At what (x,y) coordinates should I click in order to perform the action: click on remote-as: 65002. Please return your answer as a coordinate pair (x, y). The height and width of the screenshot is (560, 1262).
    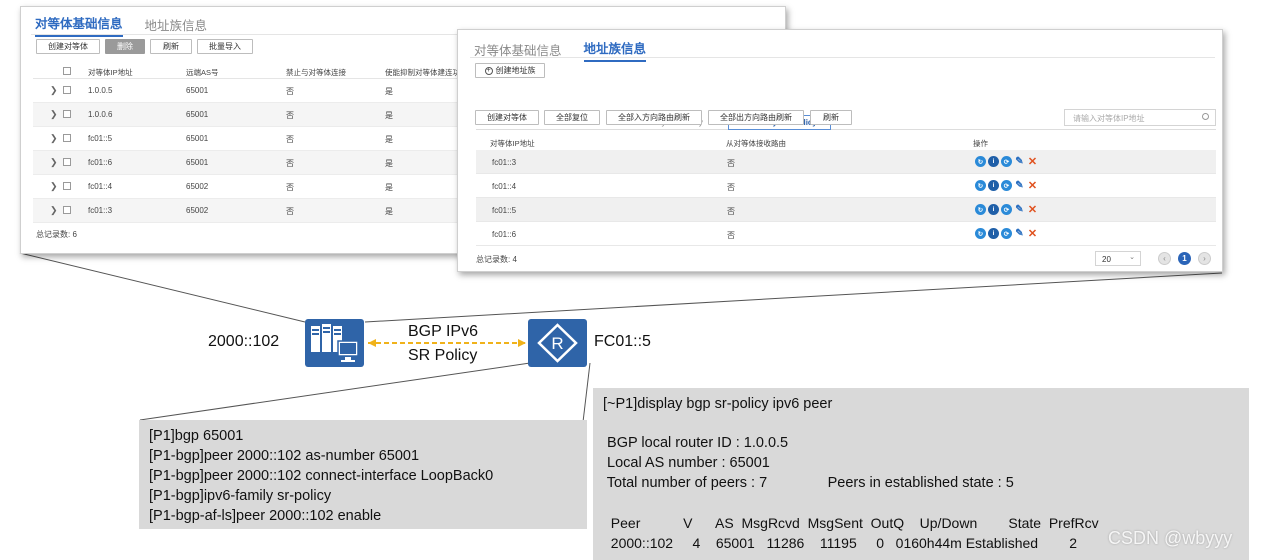
    Looking at the image, I should click on (197, 186).